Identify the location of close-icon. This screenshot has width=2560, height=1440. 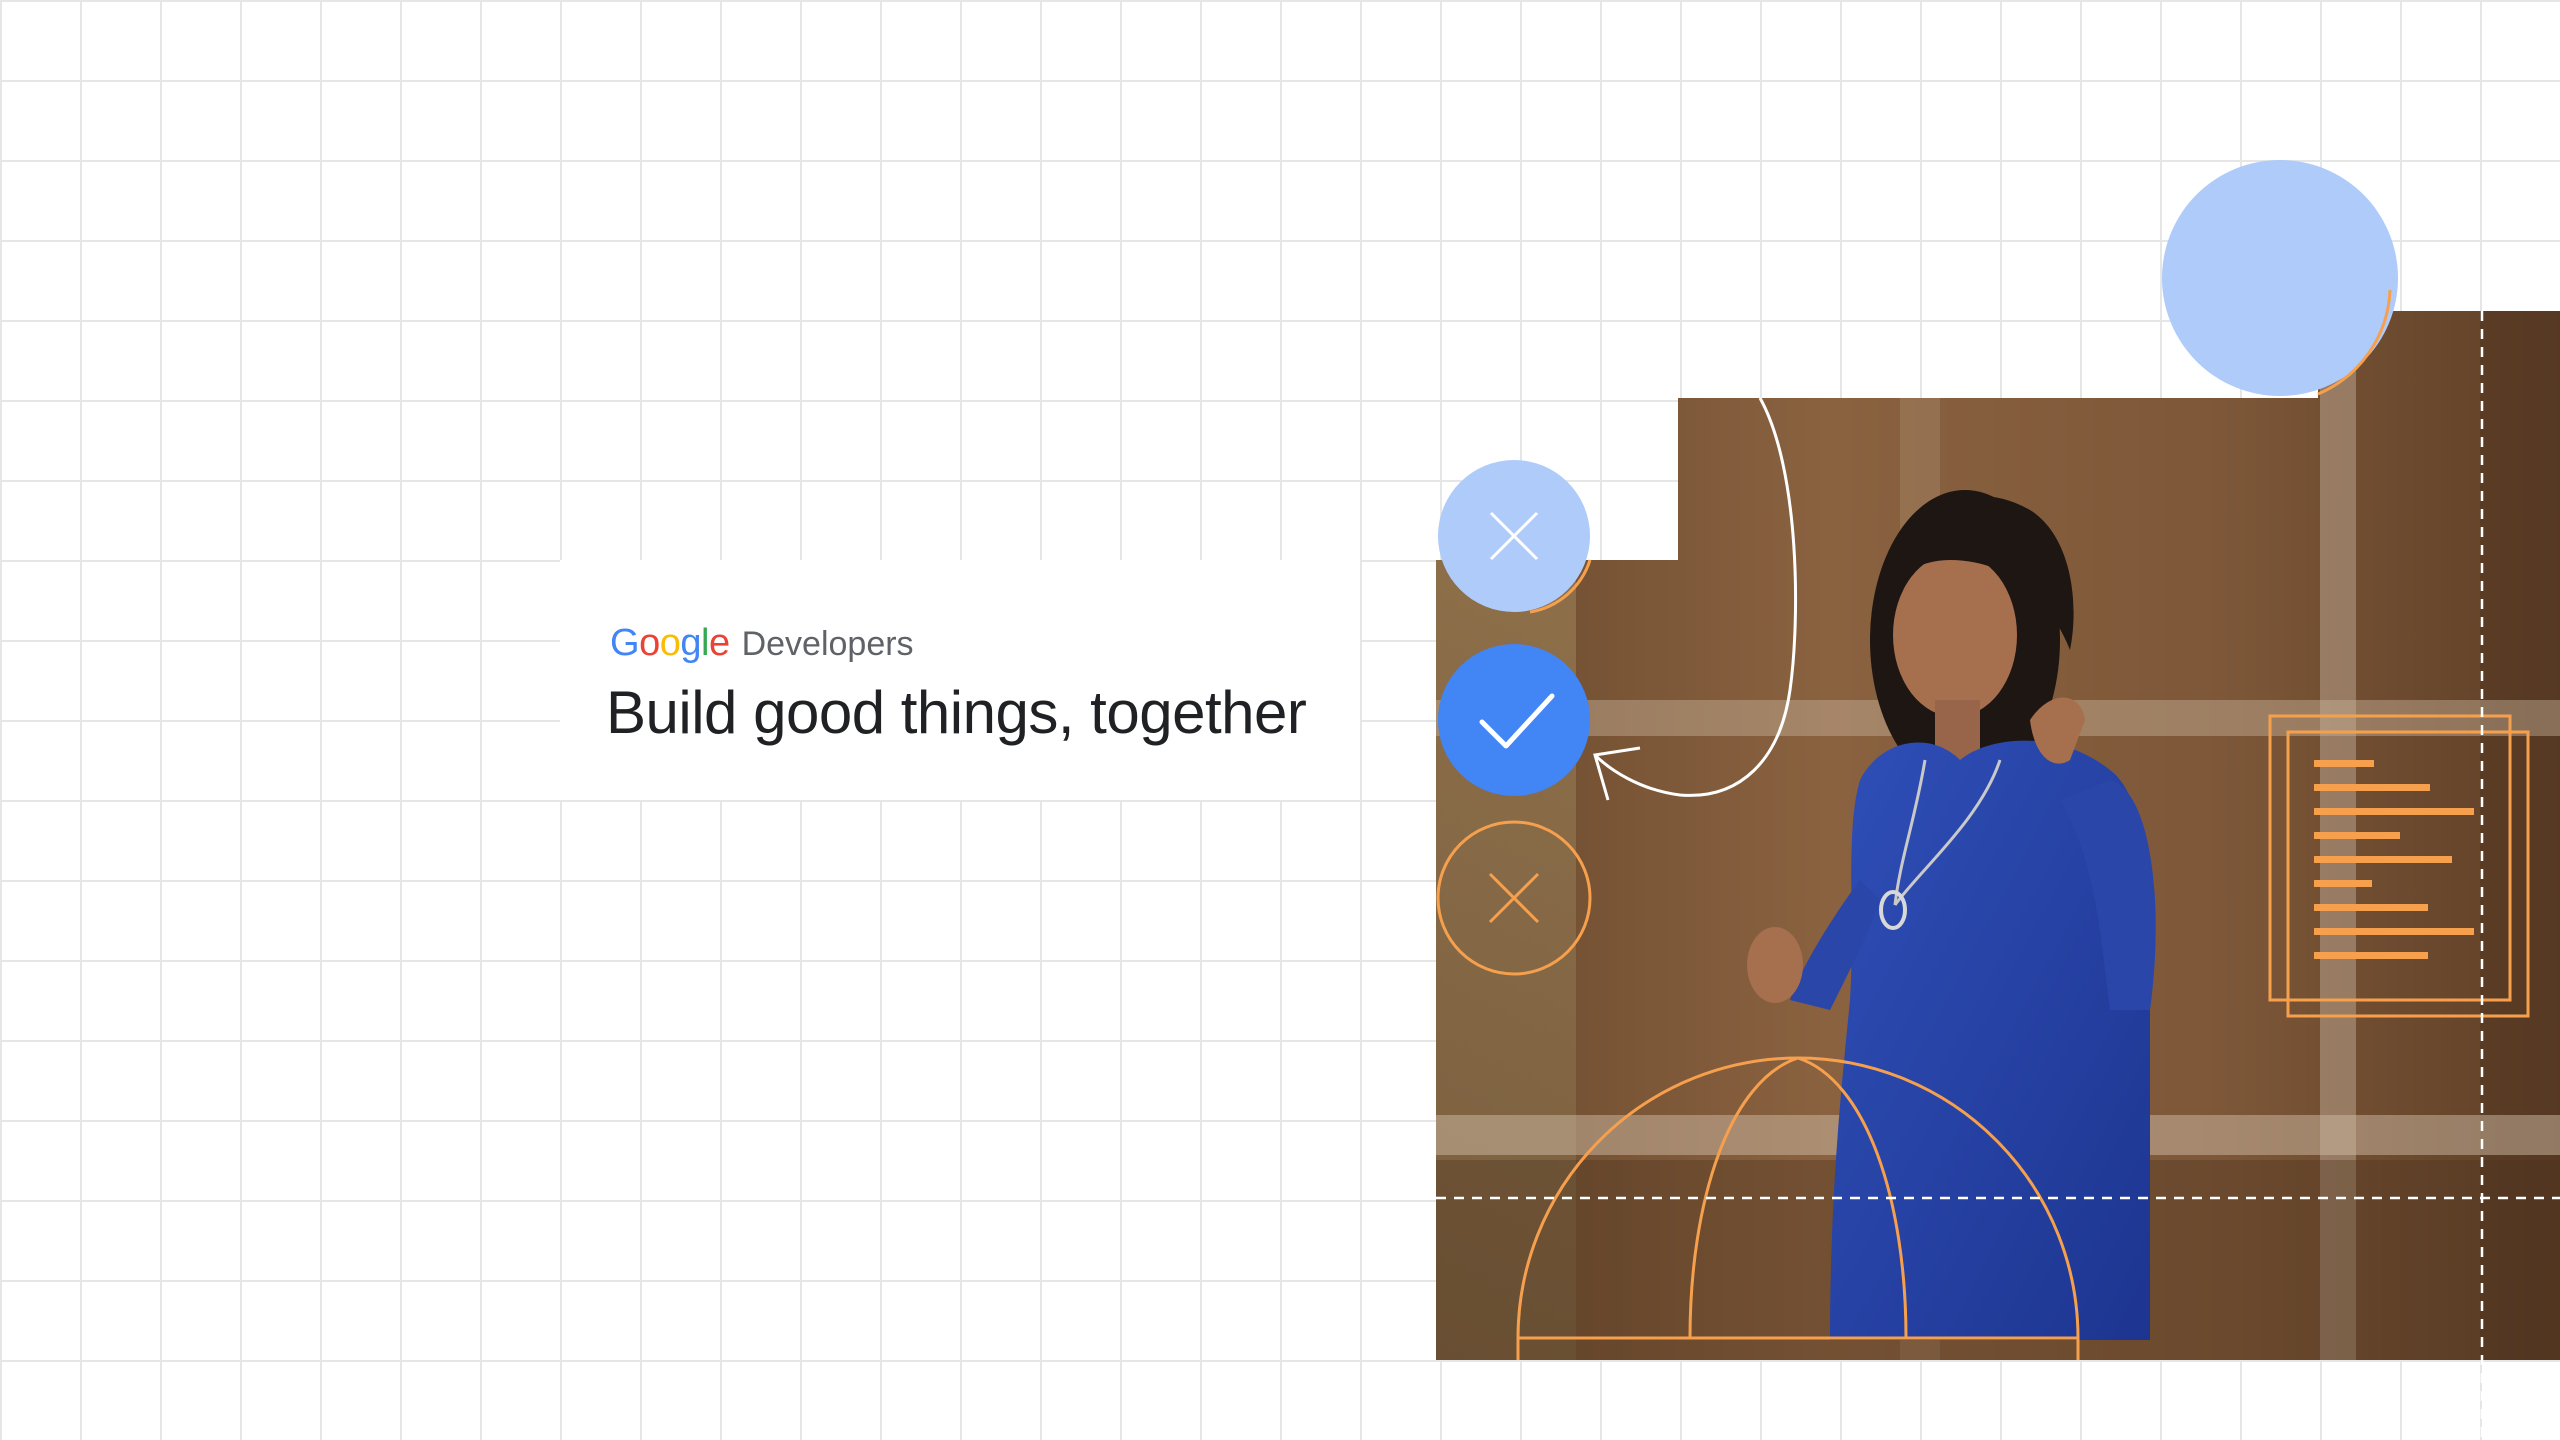
(1515, 537).